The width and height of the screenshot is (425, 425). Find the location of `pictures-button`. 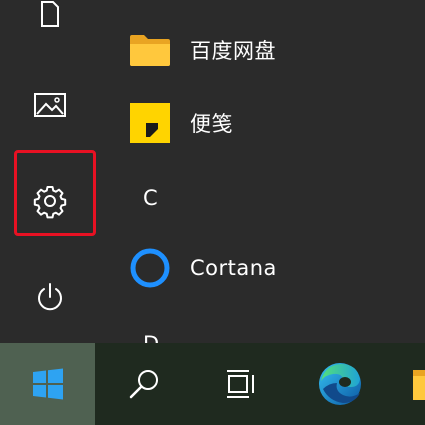

pictures-button is located at coordinates (50, 105).